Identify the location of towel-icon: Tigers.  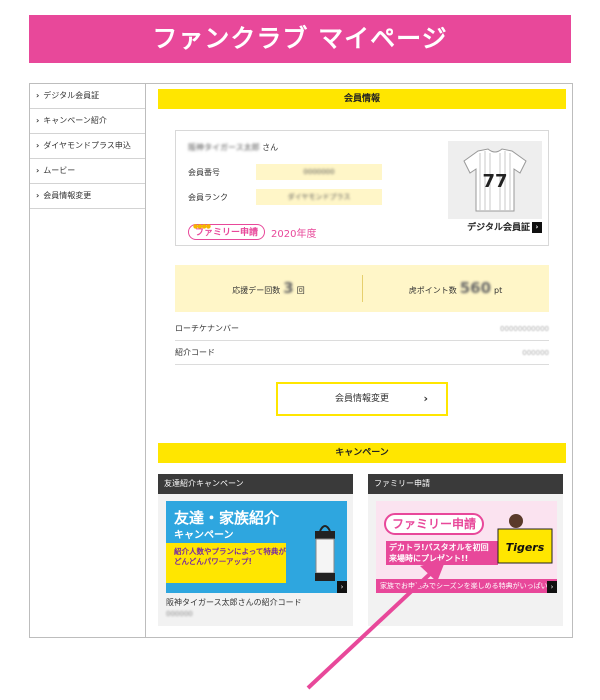
(525, 539).